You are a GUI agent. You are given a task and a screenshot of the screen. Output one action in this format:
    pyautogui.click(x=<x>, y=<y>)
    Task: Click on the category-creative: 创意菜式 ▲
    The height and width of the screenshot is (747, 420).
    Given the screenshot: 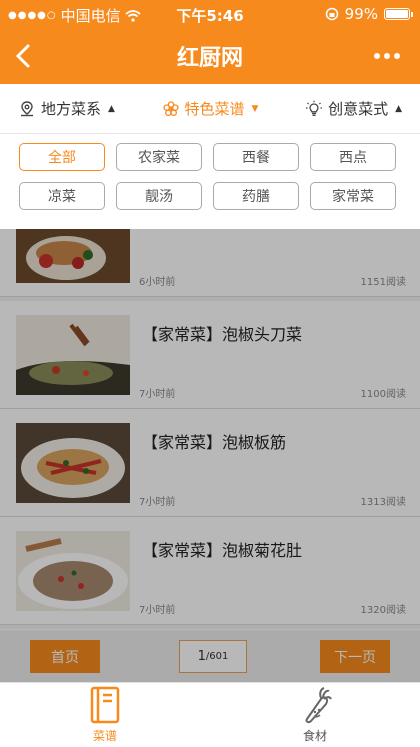 What is the action you would take?
    pyautogui.click(x=353, y=108)
    